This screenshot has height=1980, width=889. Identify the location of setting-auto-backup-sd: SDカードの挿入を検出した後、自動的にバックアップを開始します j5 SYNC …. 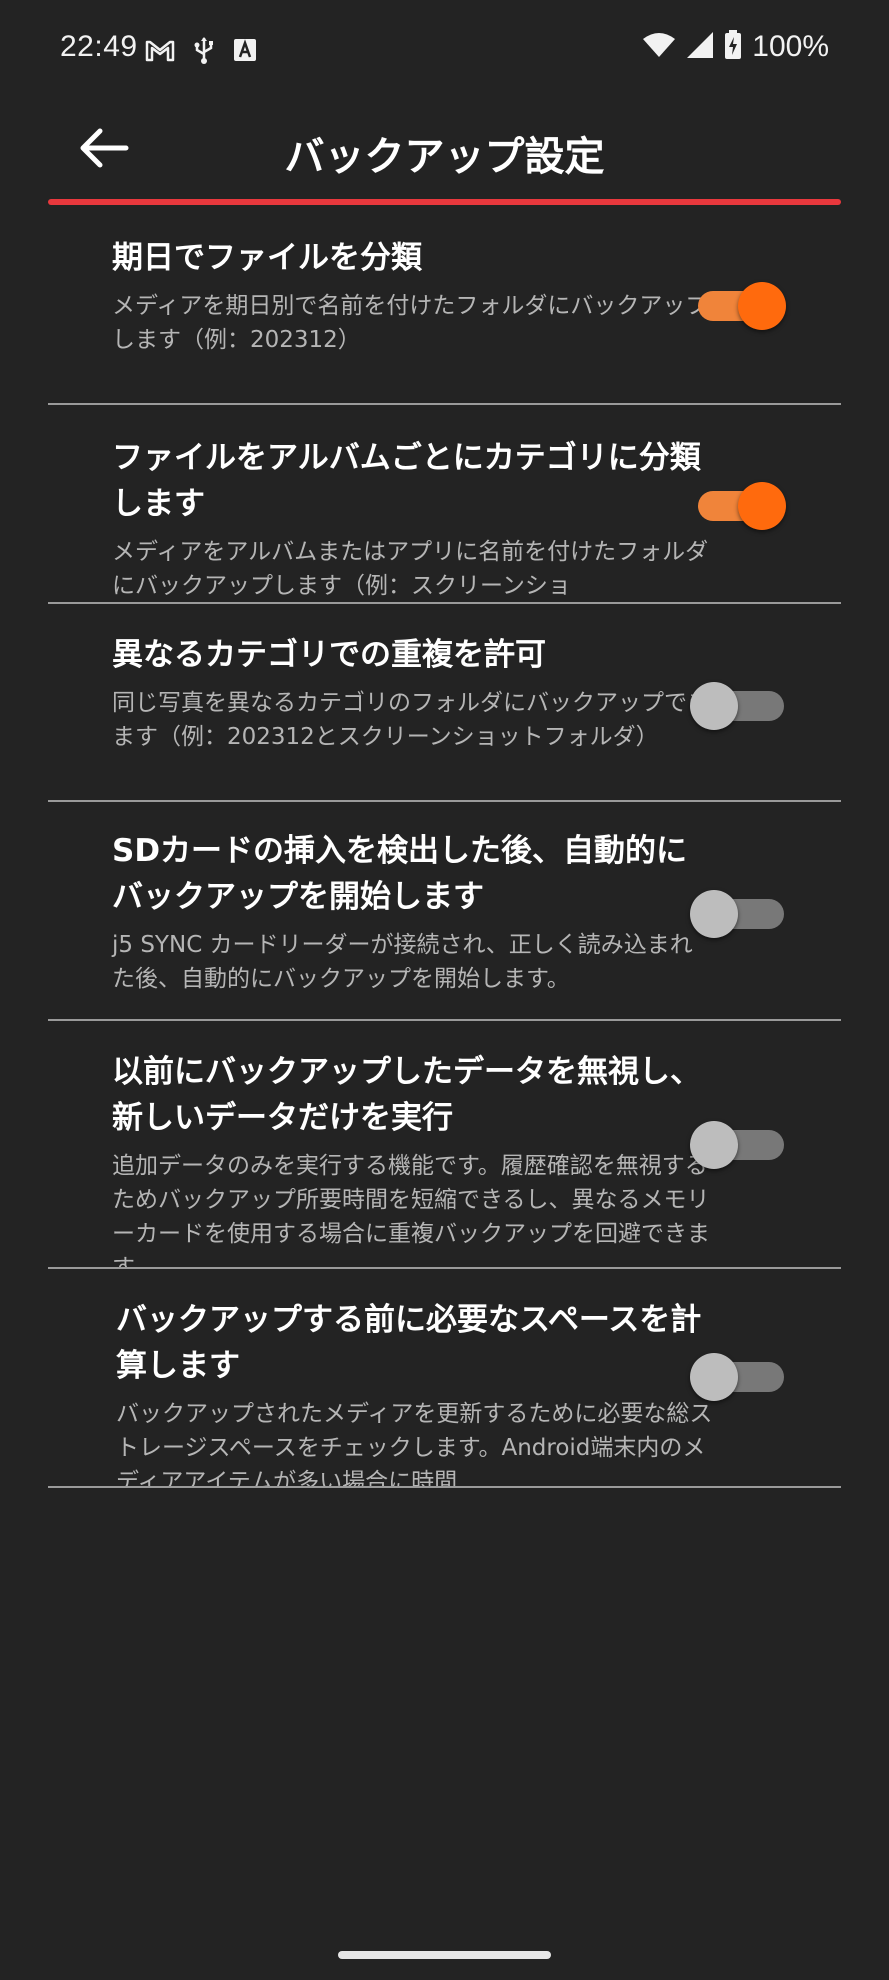
(444, 911).